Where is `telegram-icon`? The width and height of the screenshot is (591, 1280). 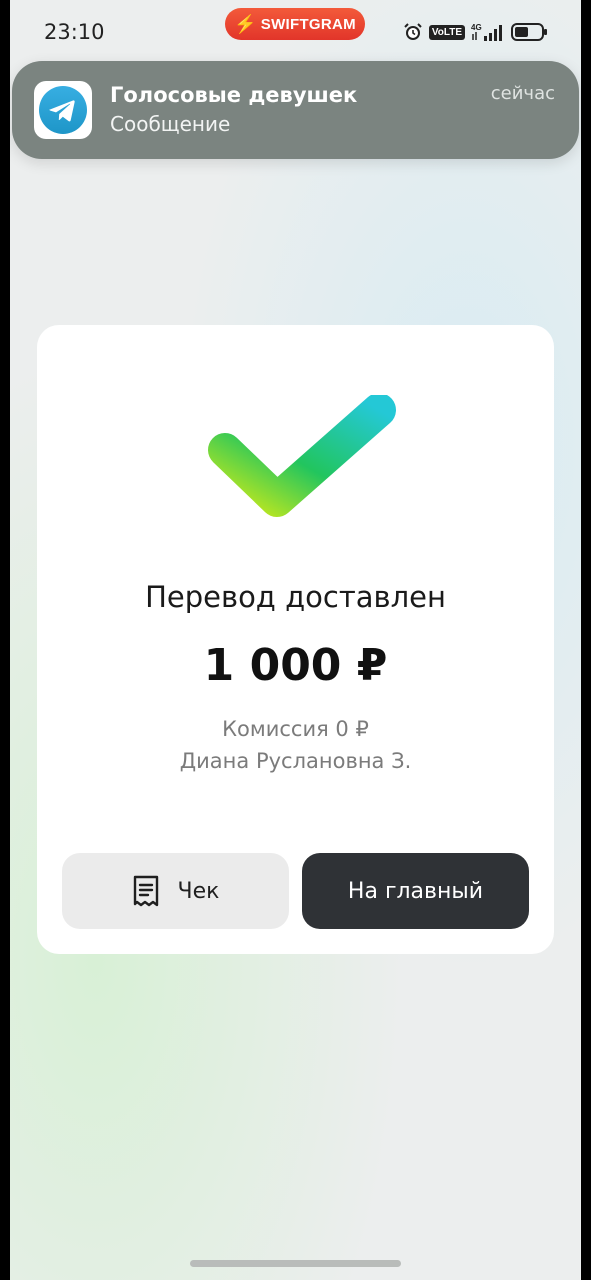 telegram-icon is located at coordinates (63, 110).